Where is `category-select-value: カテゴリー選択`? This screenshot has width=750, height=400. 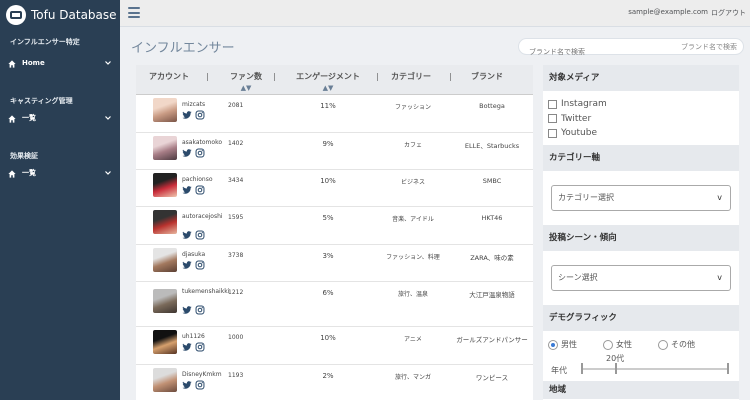
category-select-value: カテゴリー選択 is located at coordinates (586, 197).